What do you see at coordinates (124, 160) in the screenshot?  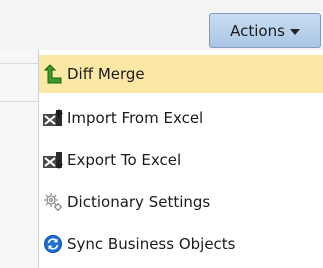 I see `menu-item-label: Export To Excel` at bounding box center [124, 160].